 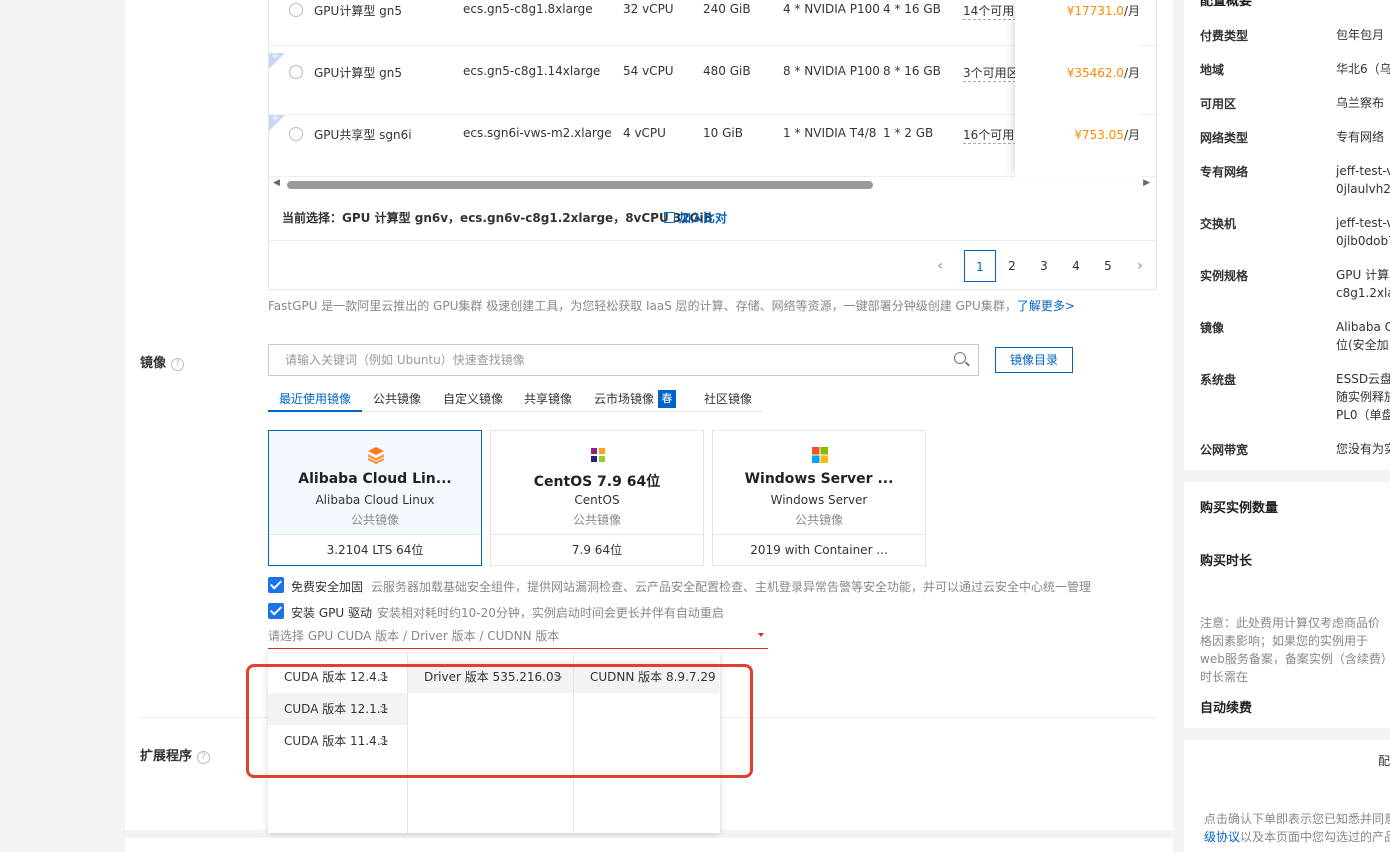 I want to click on security-checkbox, so click(x=276, y=585).